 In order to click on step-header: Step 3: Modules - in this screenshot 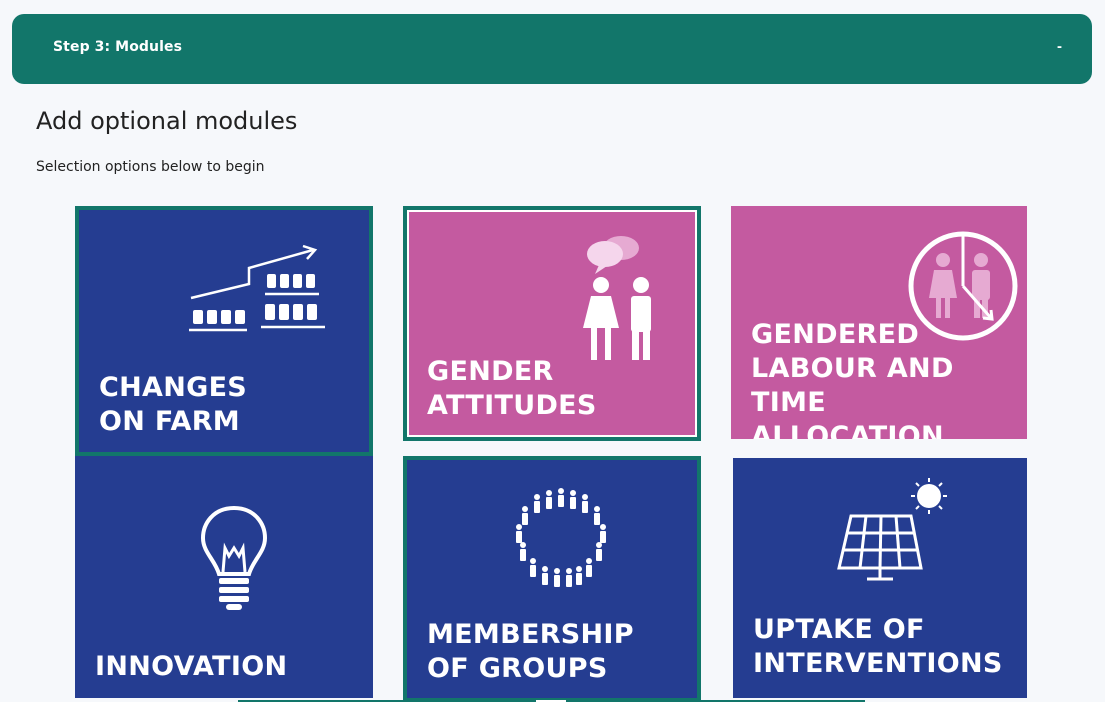, I will do `click(552, 49)`.